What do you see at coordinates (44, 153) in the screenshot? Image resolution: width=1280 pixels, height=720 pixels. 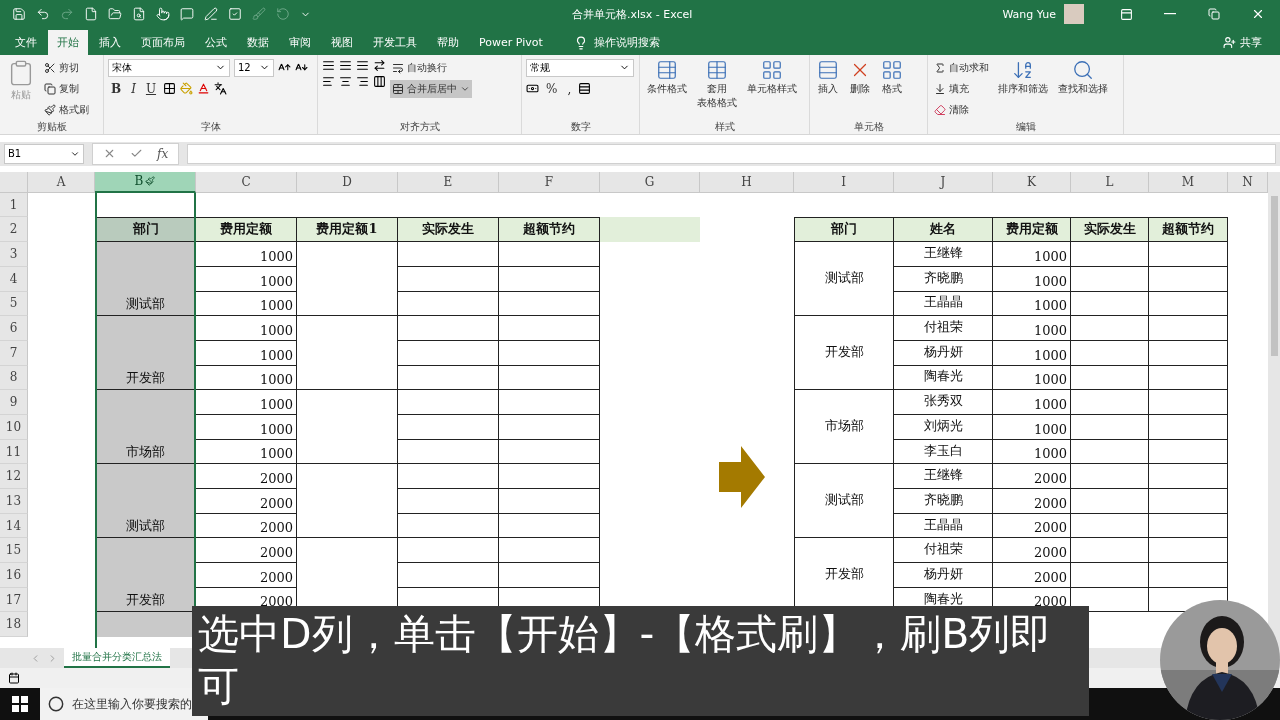 I see `name-box: B1` at bounding box center [44, 153].